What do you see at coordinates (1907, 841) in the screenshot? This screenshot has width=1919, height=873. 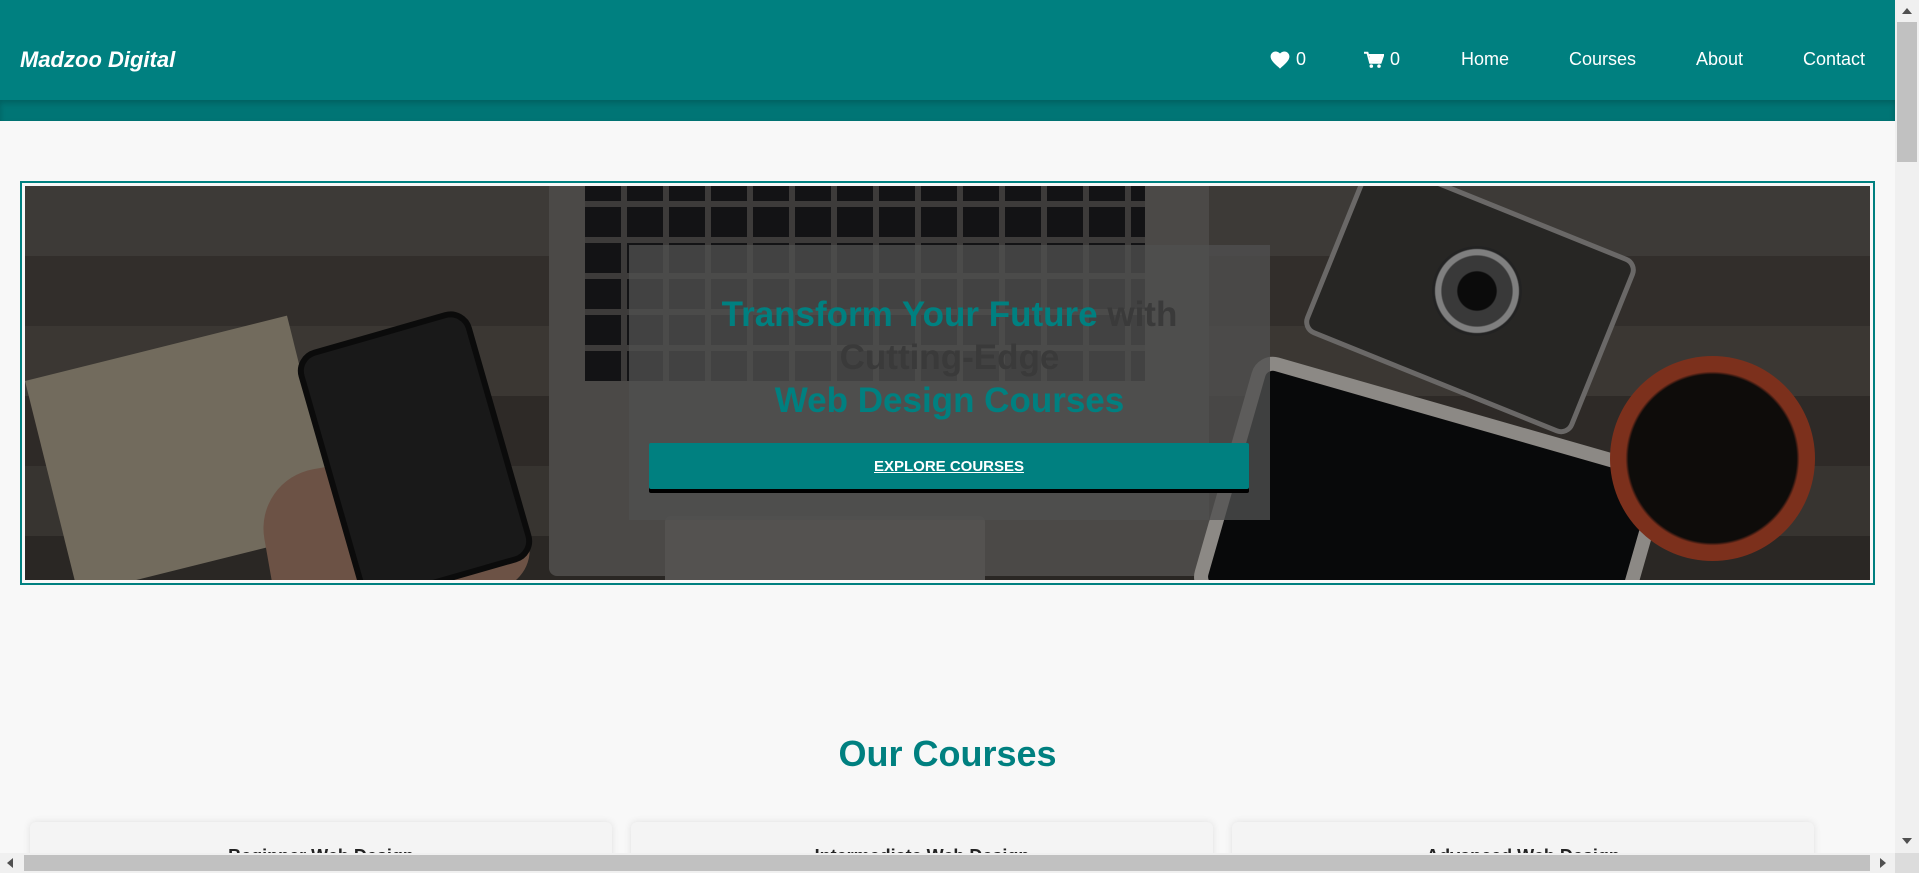 I see `scroll-down-arrow-icon` at bounding box center [1907, 841].